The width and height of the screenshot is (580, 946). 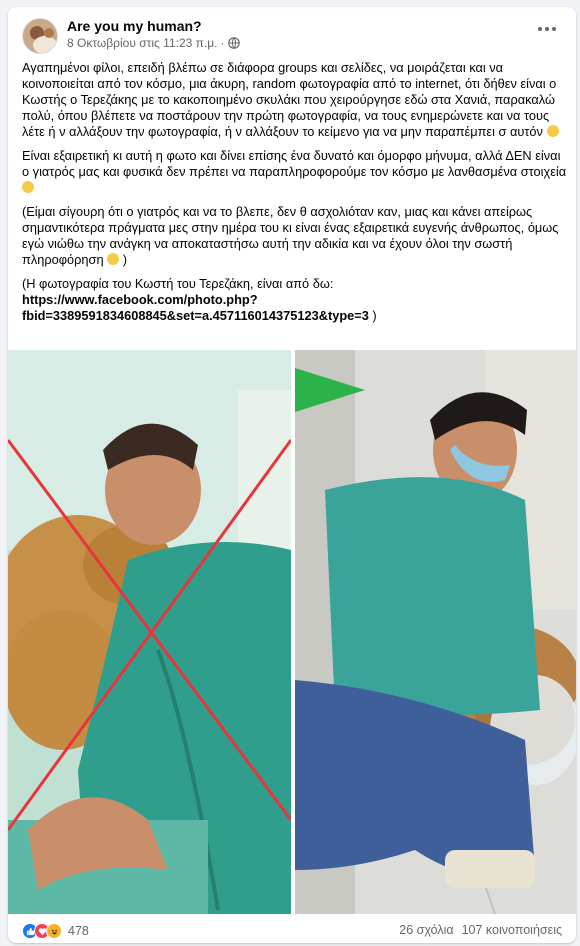 I want to click on comments-count: 26 σχόλια, so click(x=426, y=930).